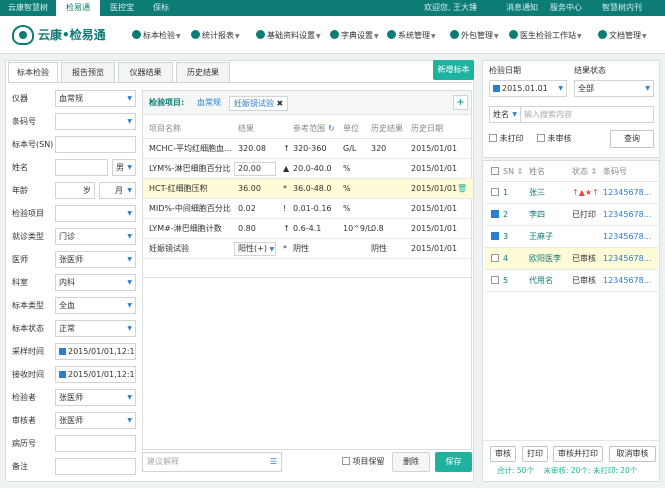  Describe the element at coordinates (411, 462) in the screenshot. I see `delete-button: 删除` at that location.